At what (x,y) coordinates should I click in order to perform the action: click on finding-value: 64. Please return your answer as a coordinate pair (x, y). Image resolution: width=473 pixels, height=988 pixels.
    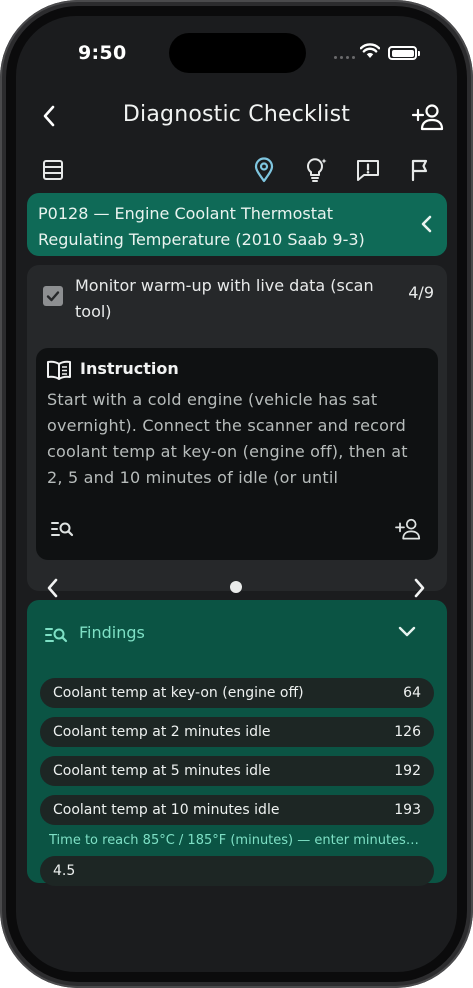
    Looking at the image, I should click on (412, 693).